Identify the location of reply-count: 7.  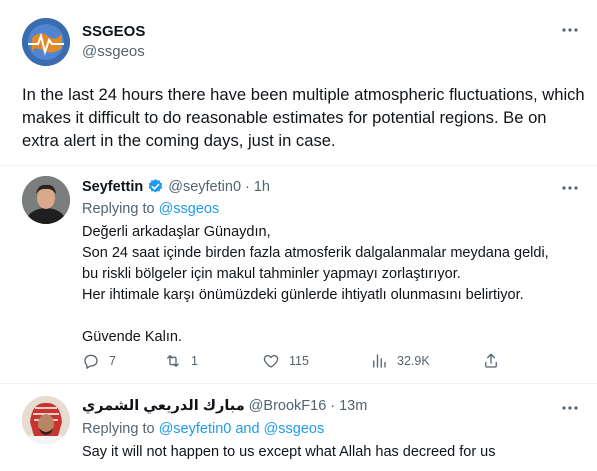
(112, 361).